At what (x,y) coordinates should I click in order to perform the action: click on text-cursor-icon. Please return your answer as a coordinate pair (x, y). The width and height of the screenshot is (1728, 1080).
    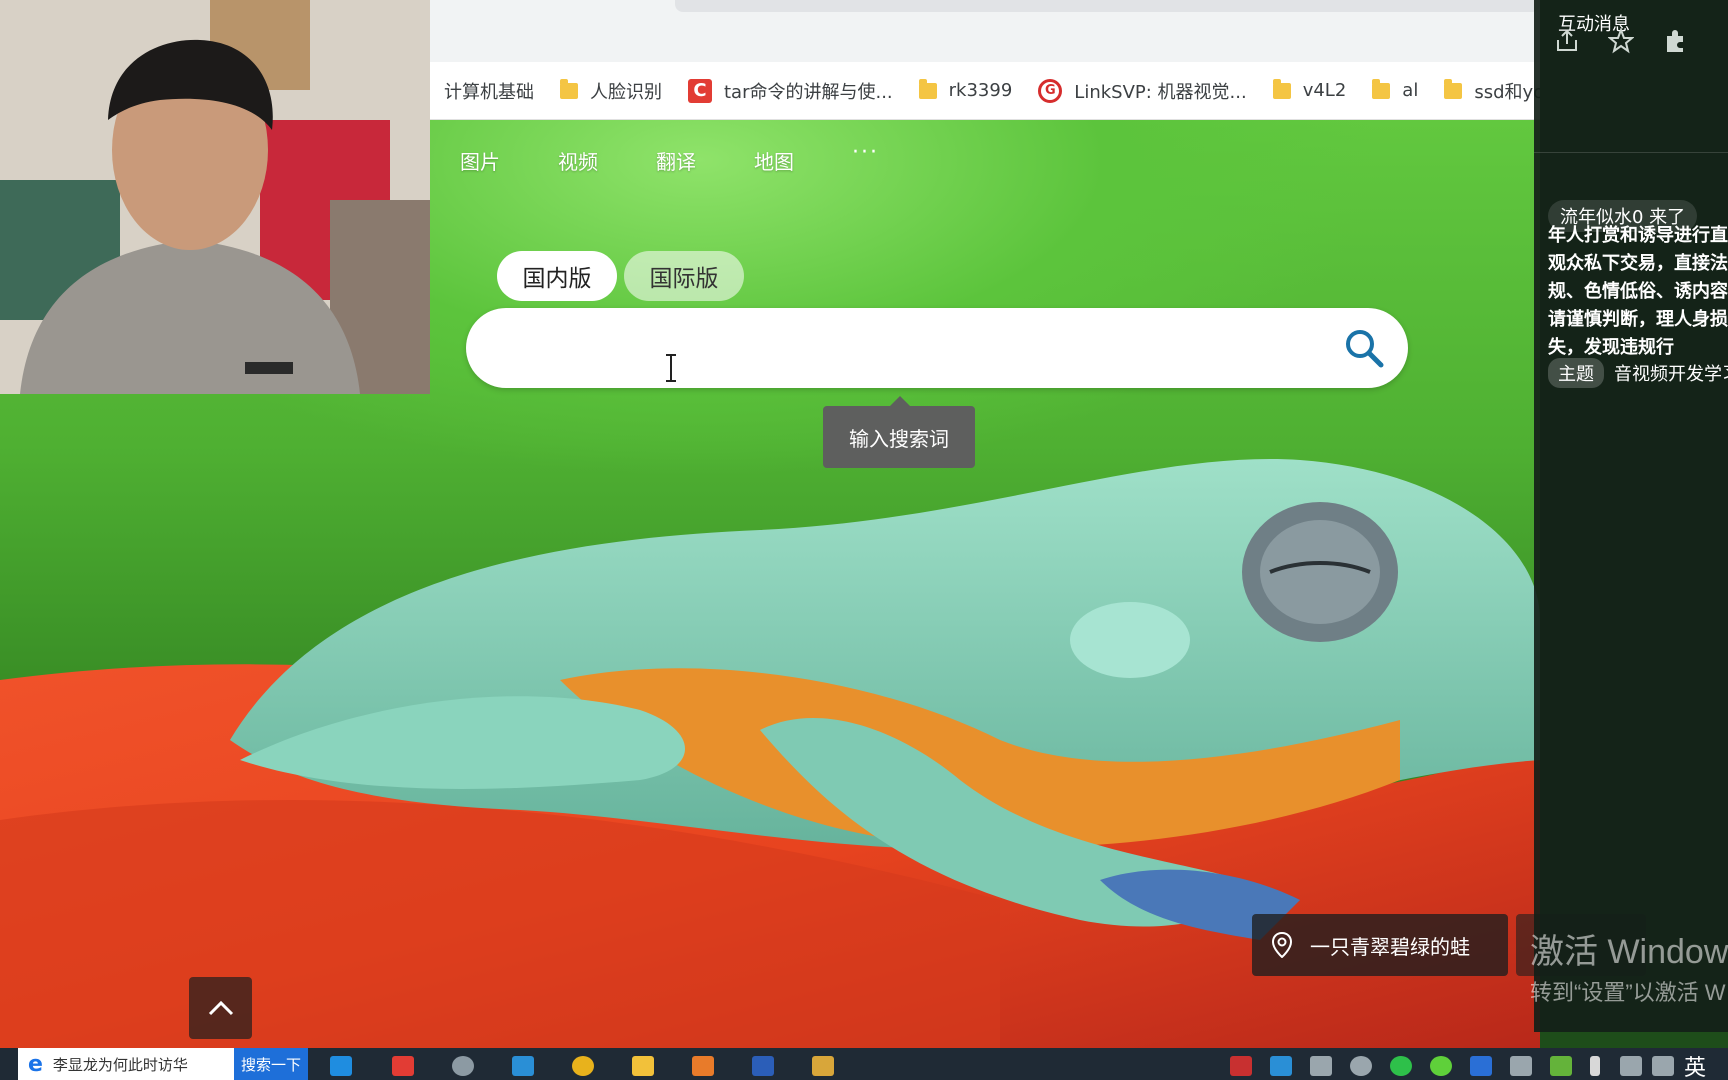
    Looking at the image, I should click on (671, 368).